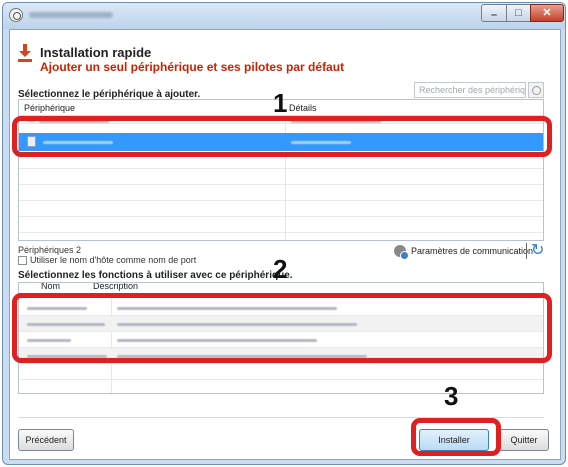 This screenshot has width=568, height=467. I want to click on window-title-blurred, so click(71, 15).